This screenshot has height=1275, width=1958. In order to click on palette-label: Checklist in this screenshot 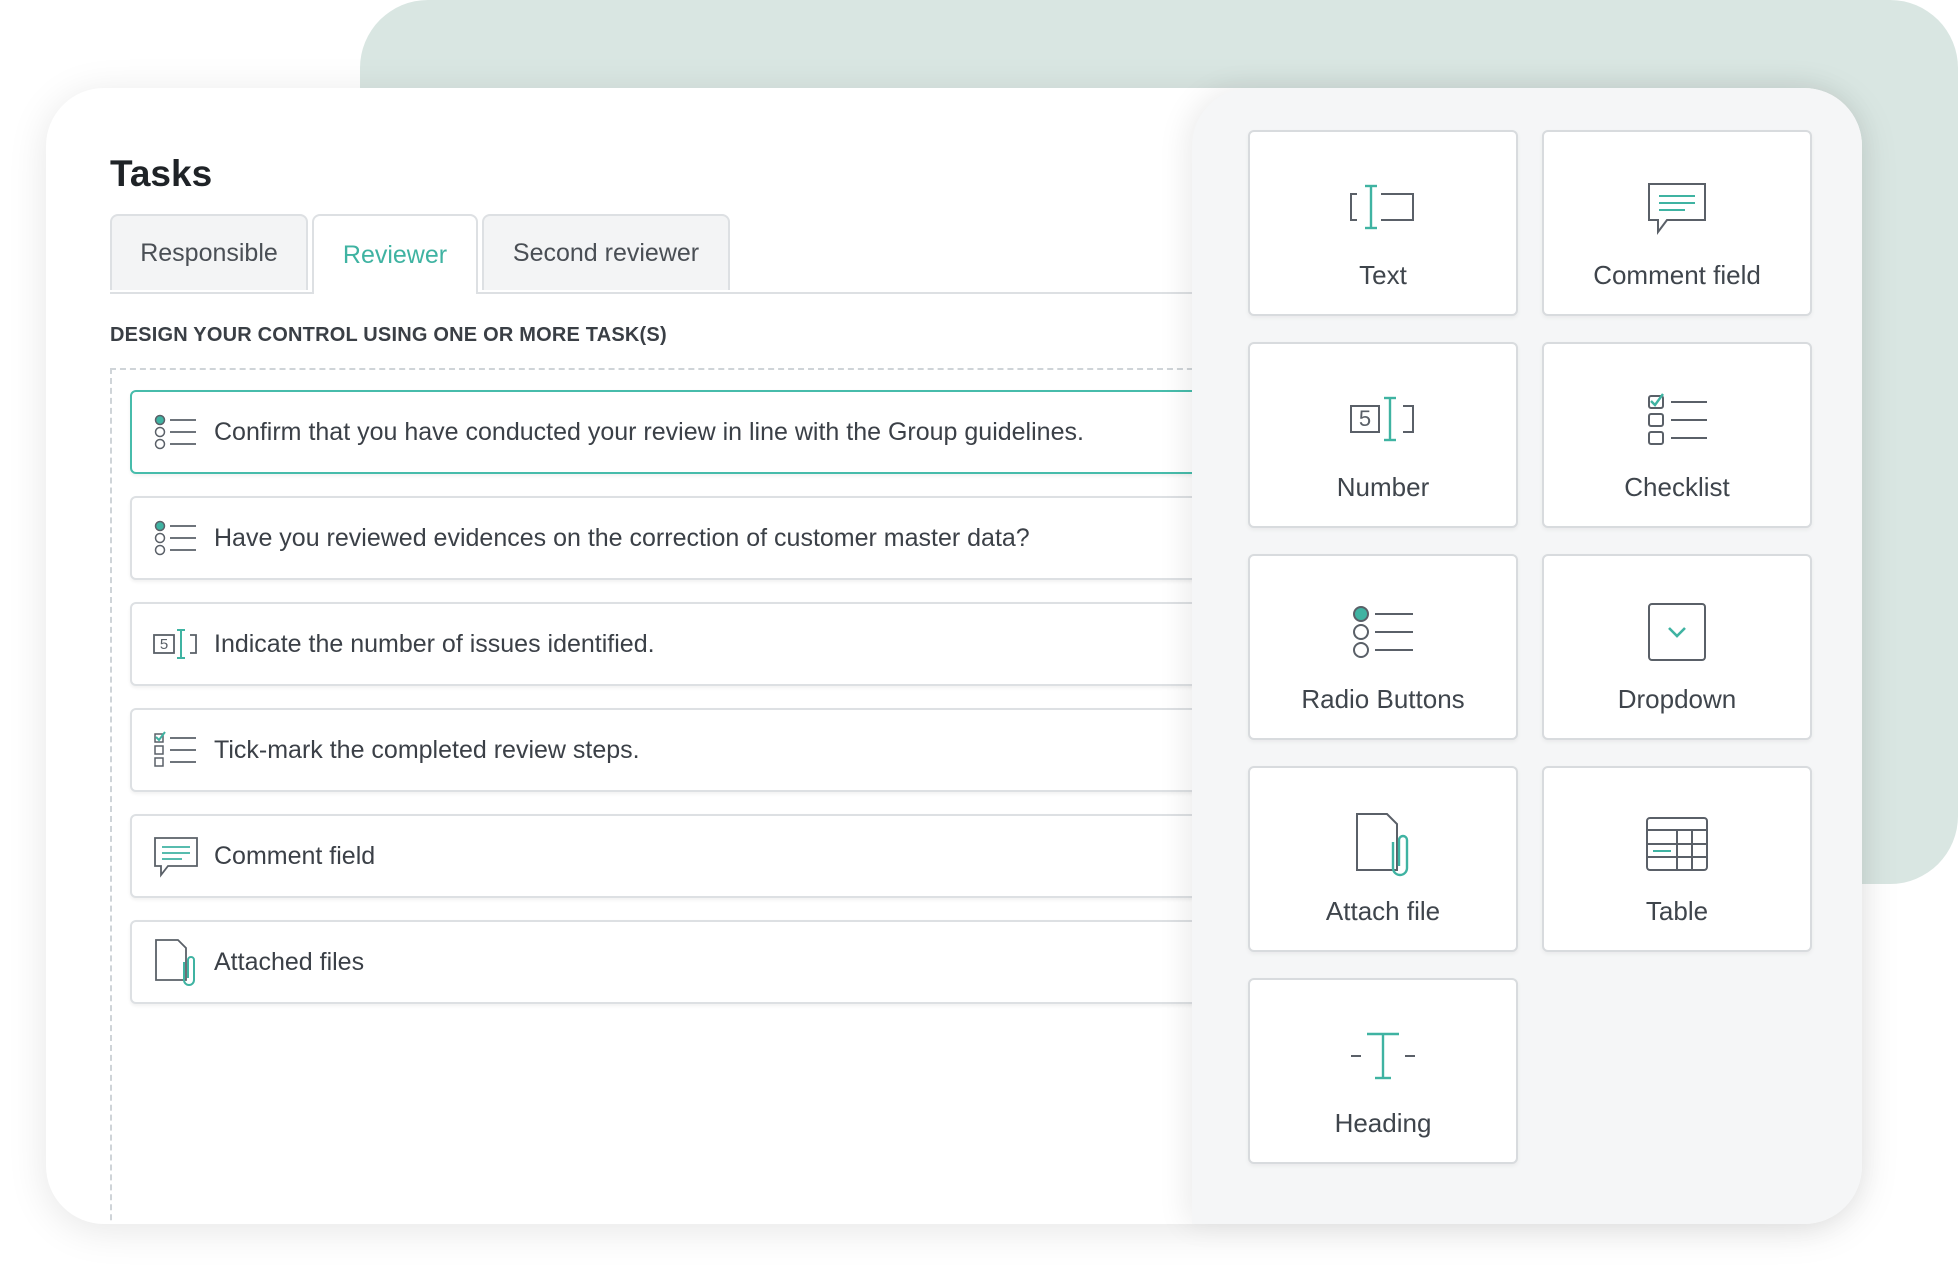, I will do `click(1677, 487)`.